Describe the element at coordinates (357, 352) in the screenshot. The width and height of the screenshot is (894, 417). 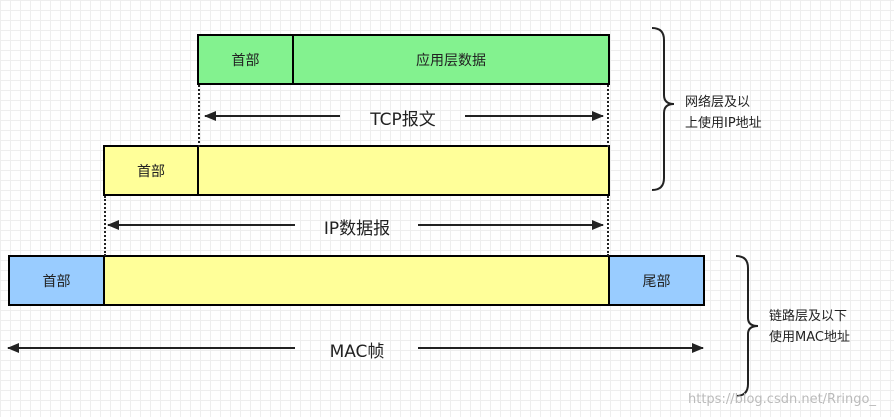
I see `mac-caption: MAC帧` at that location.